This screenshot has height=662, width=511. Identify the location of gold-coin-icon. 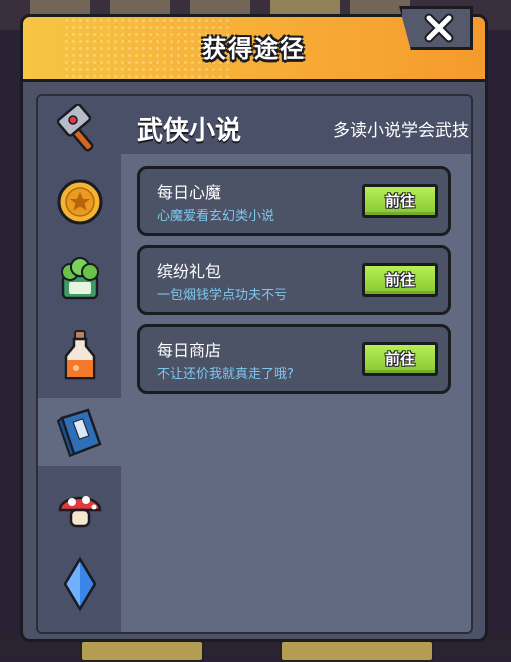
(79, 202).